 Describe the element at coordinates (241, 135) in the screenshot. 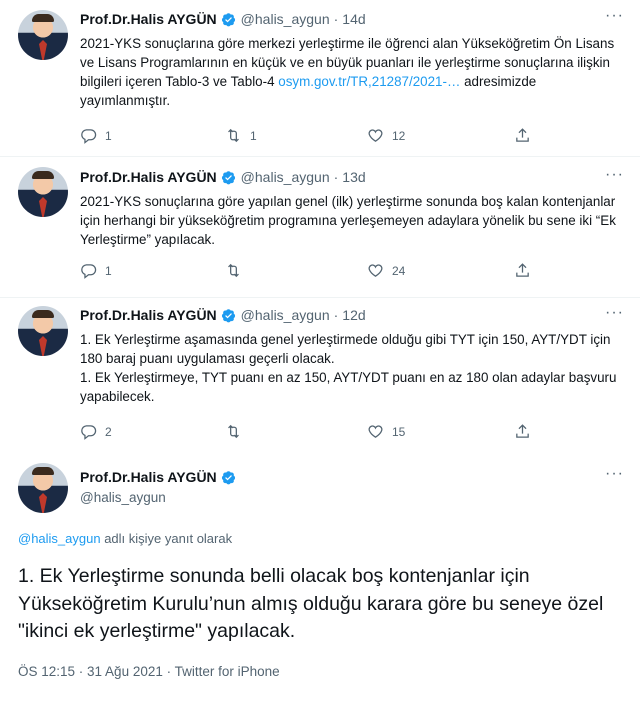

I see `retweet-button: 1` at that location.